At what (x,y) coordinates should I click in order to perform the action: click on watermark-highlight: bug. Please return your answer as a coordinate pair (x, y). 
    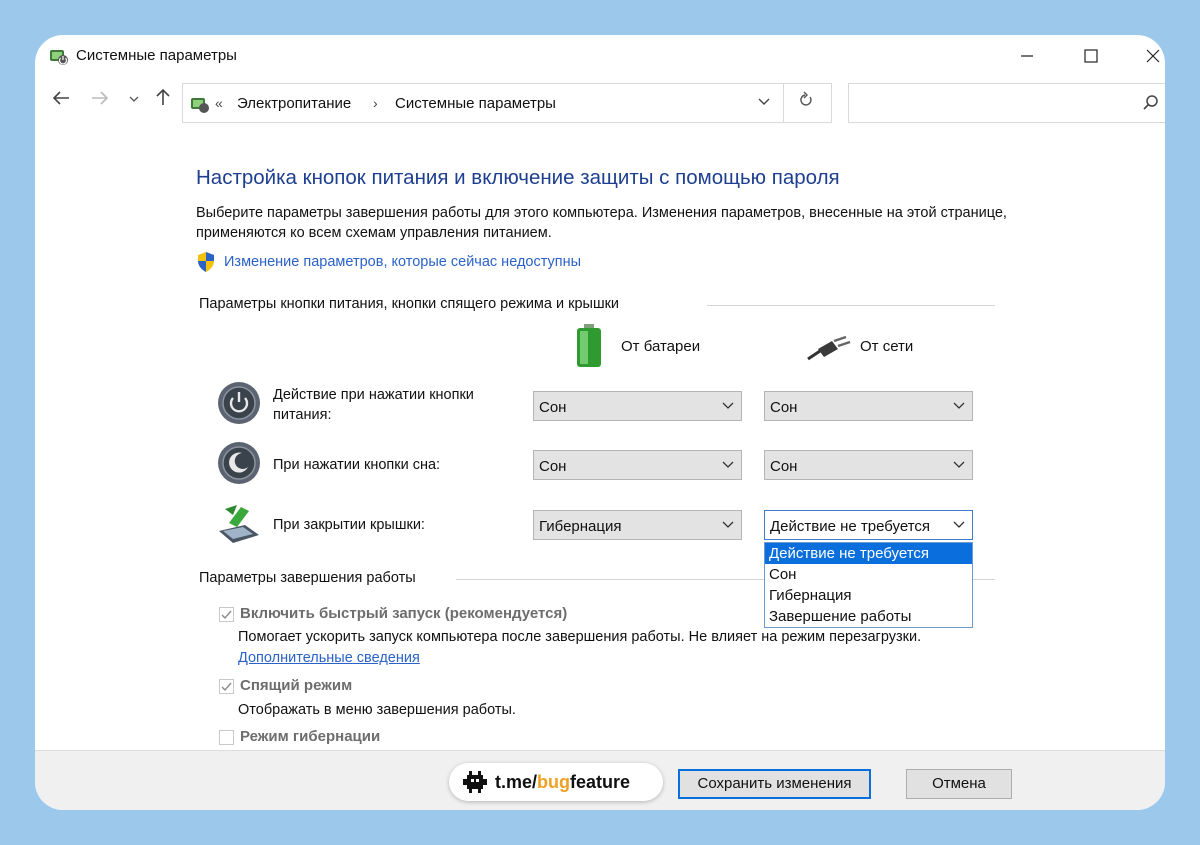
    Looking at the image, I should click on (554, 782).